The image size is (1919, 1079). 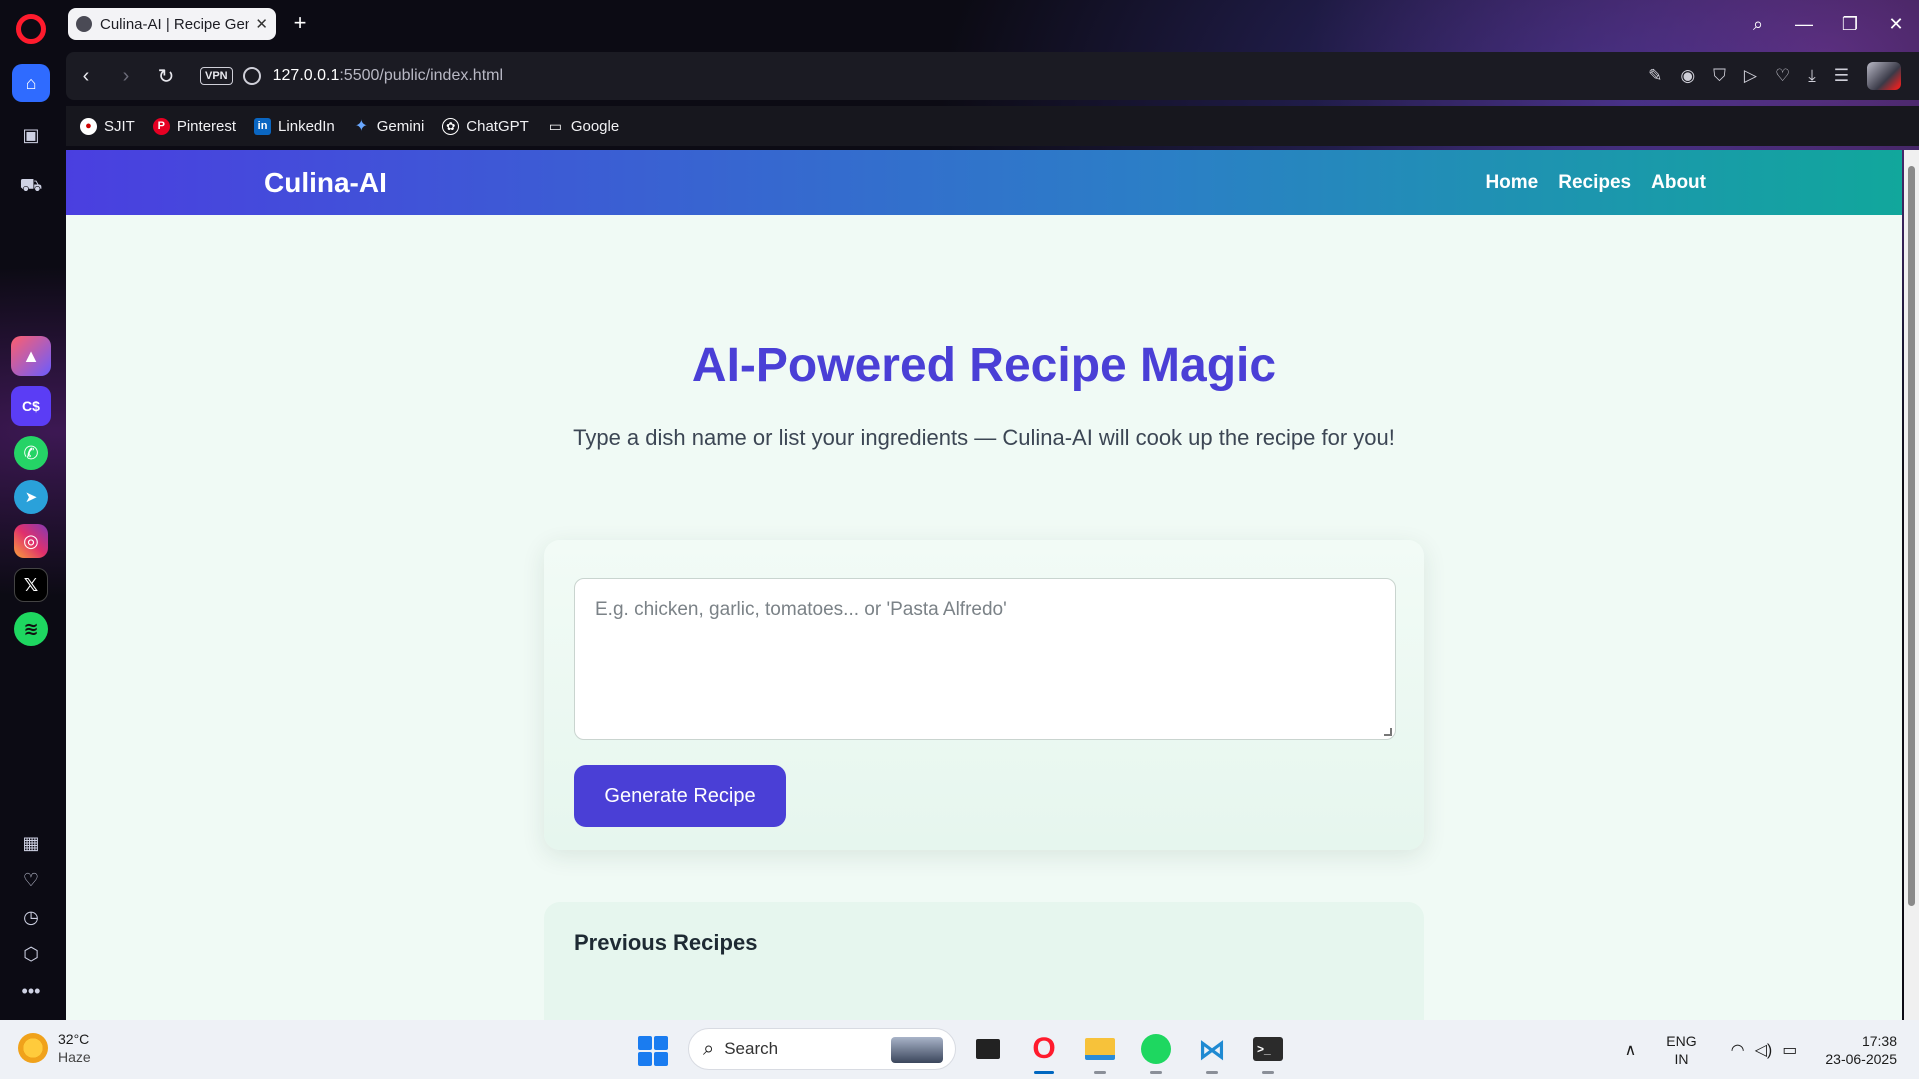 I want to click on grid-icon: ▦, so click(x=30, y=843).